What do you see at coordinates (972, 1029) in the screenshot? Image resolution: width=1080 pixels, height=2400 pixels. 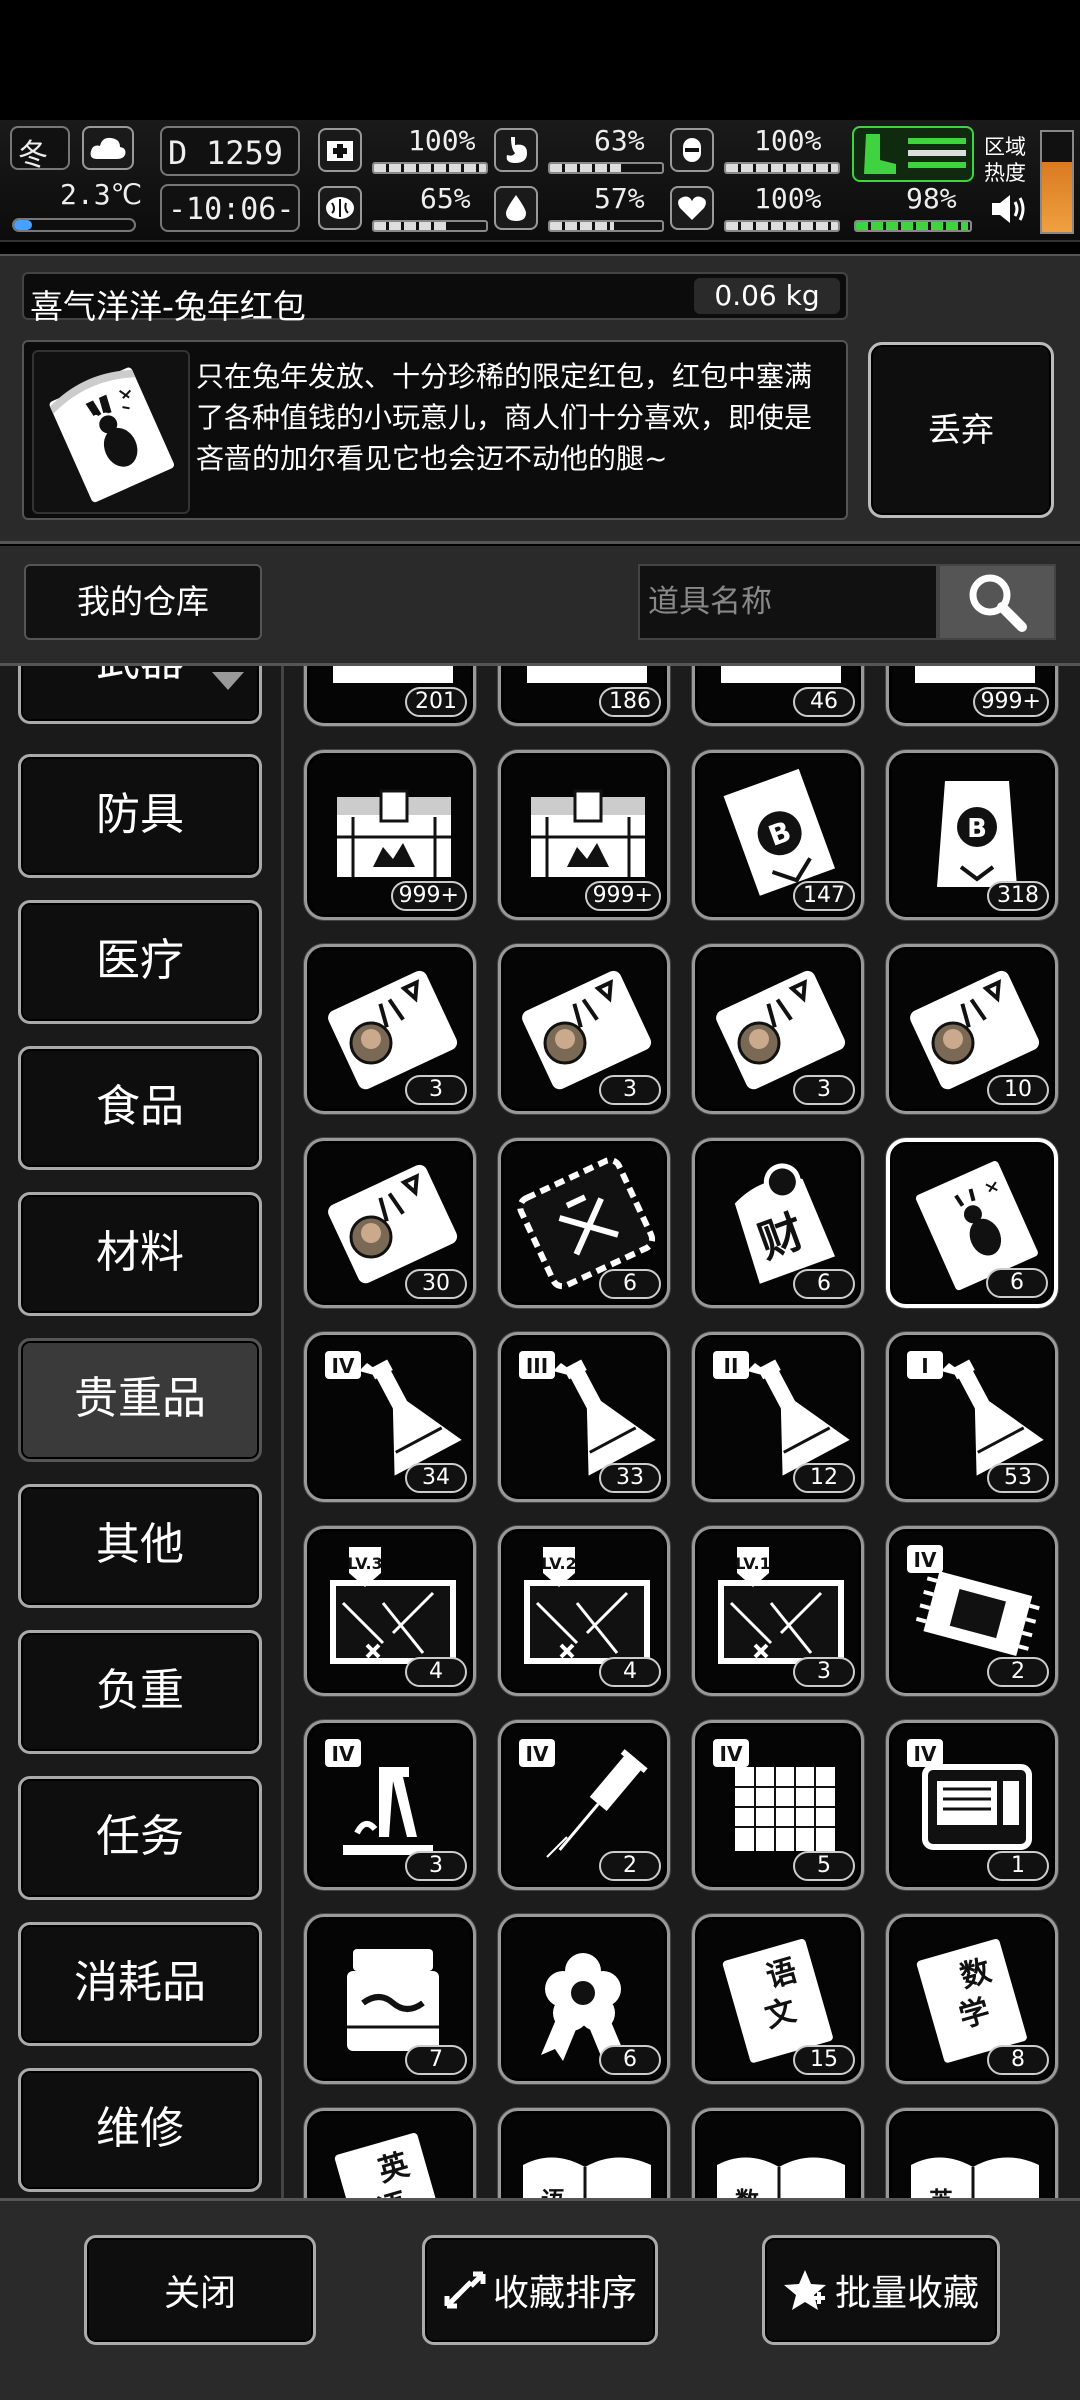 I see `item-slot: 10` at bounding box center [972, 1029].